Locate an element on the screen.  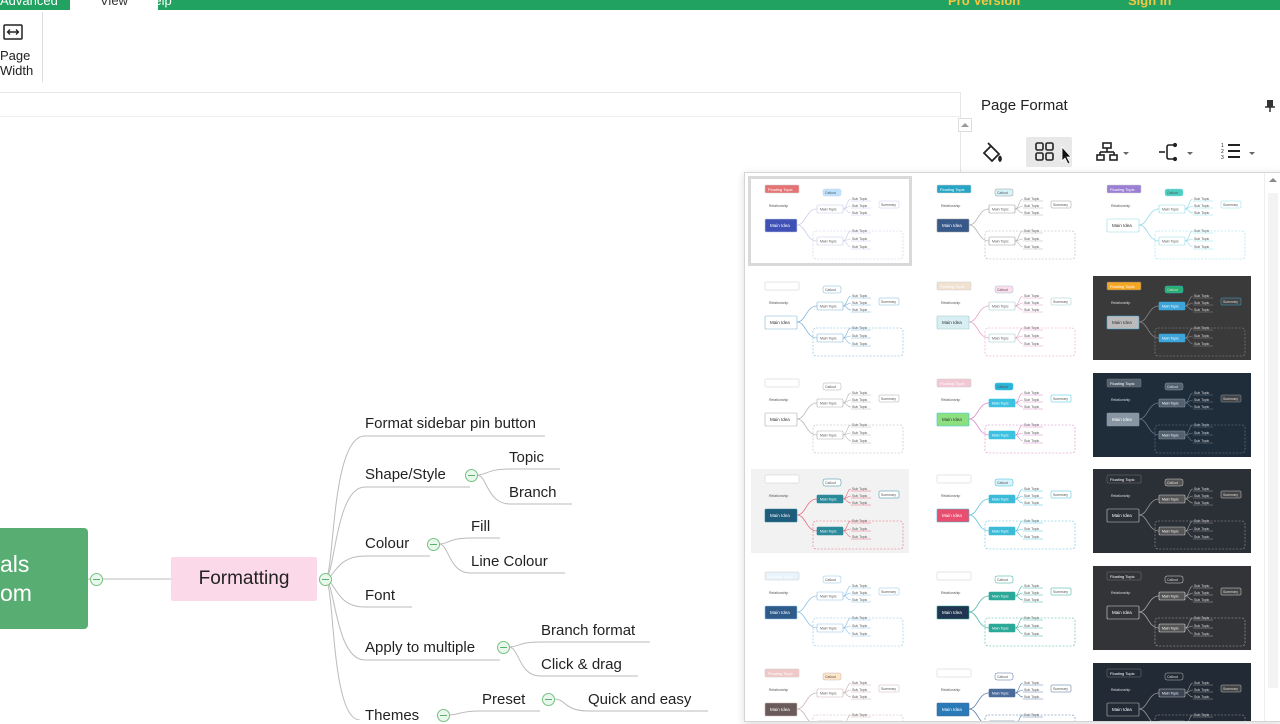
formatting-topic-node: Formatting is located at coordinates (244, 579).